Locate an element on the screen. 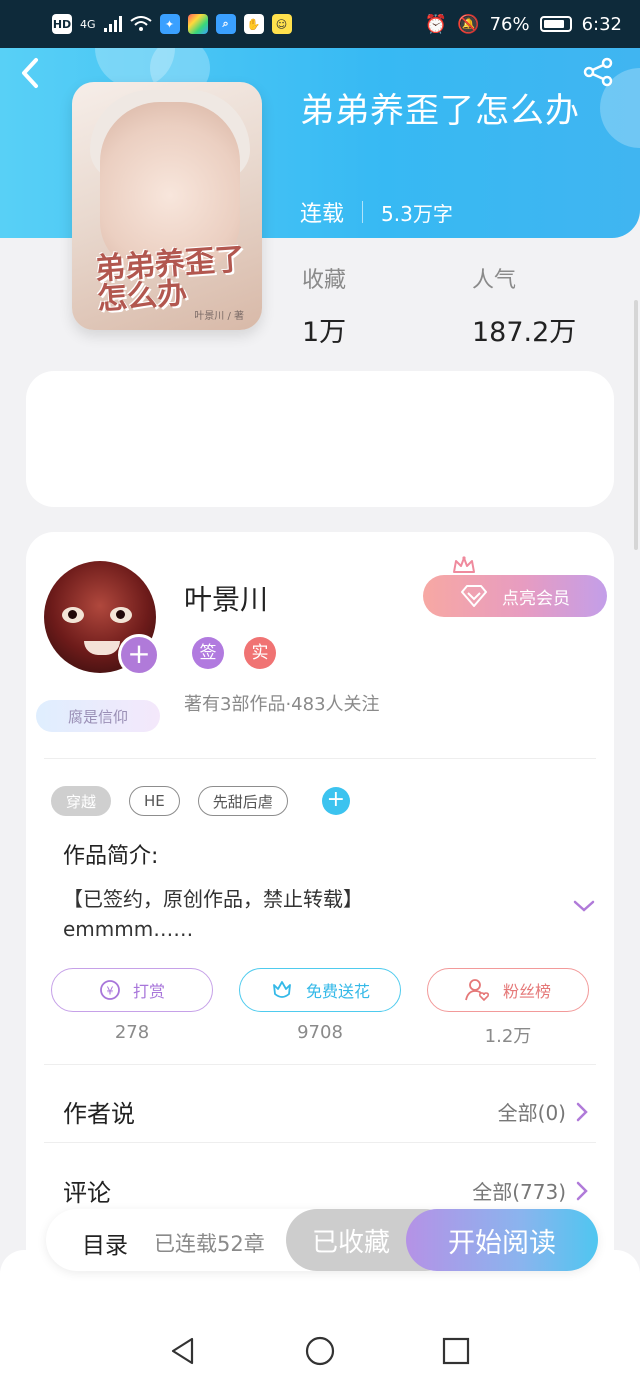  tag-row: 穿越 HE 先甜后虐 + is located at coordinates (200, 801).